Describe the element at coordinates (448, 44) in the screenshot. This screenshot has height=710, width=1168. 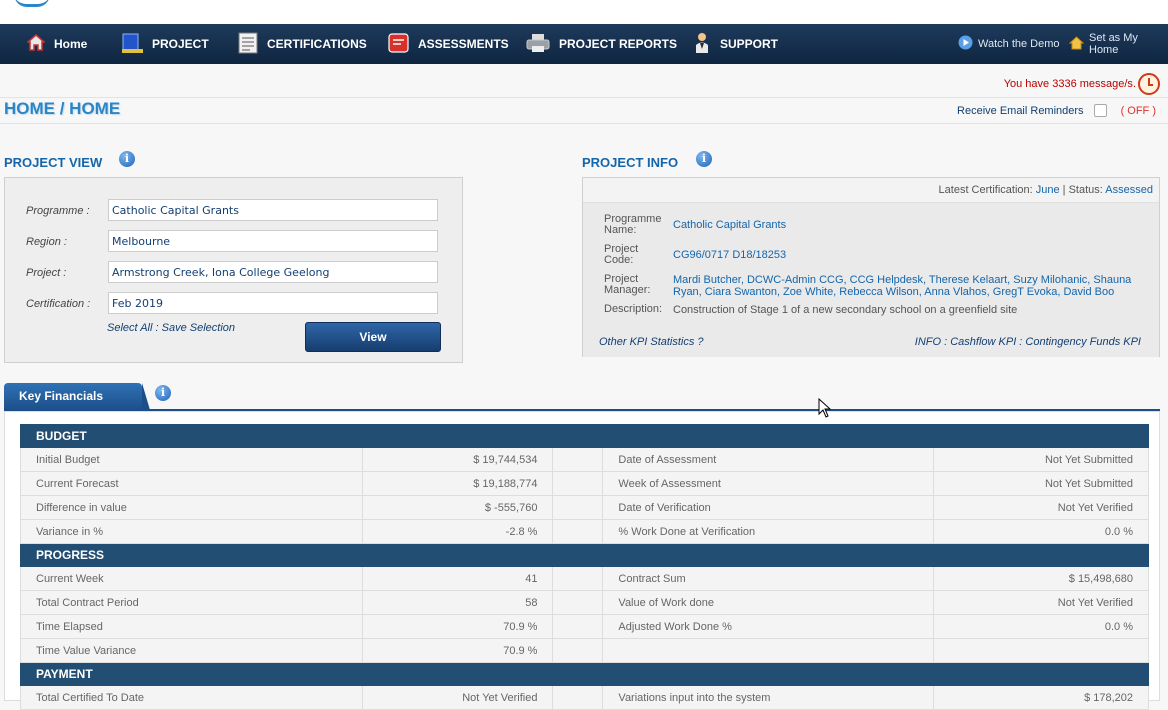
I see `nav-assessments: ASSESSMENTS` at that location.